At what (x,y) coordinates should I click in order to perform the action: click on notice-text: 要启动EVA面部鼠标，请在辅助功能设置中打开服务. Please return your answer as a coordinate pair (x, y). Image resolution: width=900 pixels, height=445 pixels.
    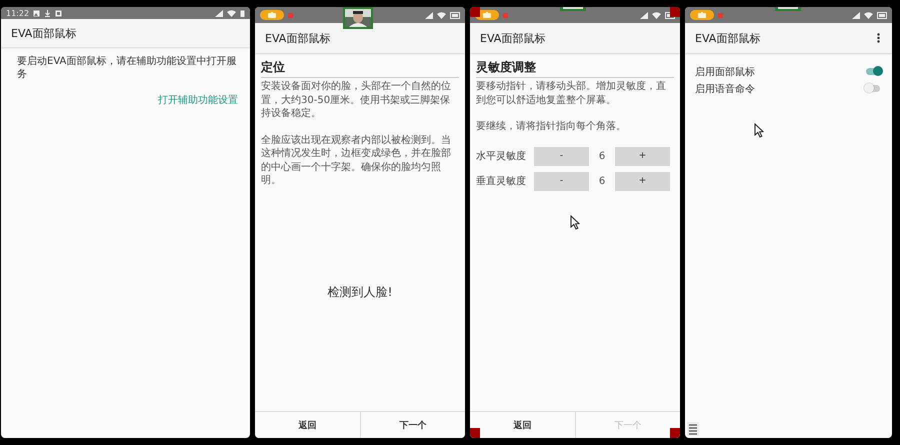
    Looking at the image, I should click on (127, 68).